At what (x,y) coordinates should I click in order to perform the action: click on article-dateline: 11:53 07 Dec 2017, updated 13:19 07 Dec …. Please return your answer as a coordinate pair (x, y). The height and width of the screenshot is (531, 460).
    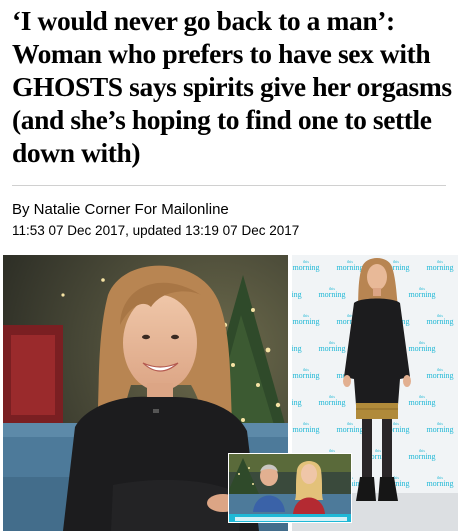
    Looking at the image, I should click on (156, 230).